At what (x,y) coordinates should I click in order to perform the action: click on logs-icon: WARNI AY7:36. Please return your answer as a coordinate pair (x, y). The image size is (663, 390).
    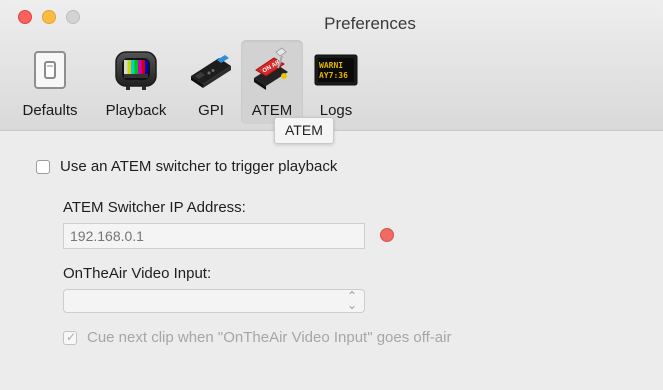
    Looking at the image, I should click on (336, 70).